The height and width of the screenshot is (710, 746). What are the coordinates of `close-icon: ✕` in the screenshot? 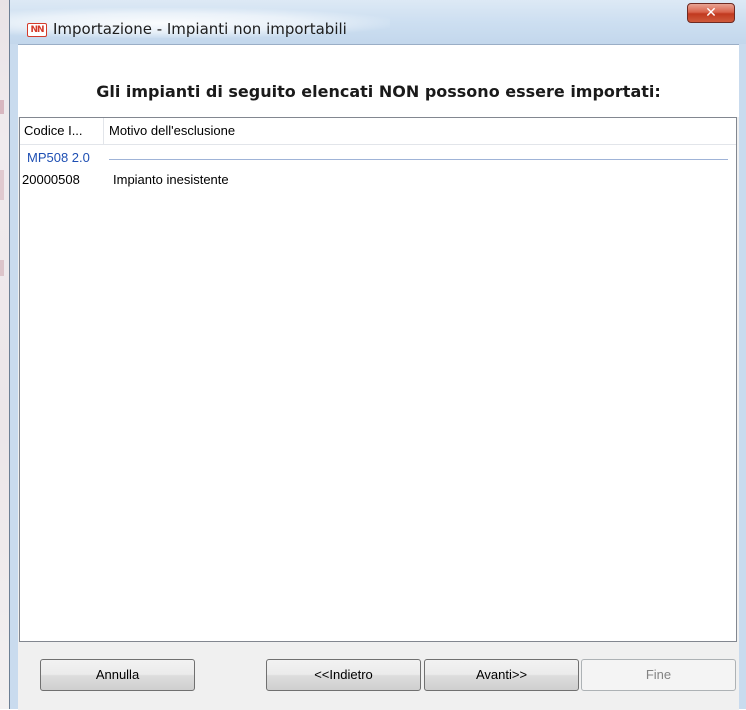 It's located at (711, 13).